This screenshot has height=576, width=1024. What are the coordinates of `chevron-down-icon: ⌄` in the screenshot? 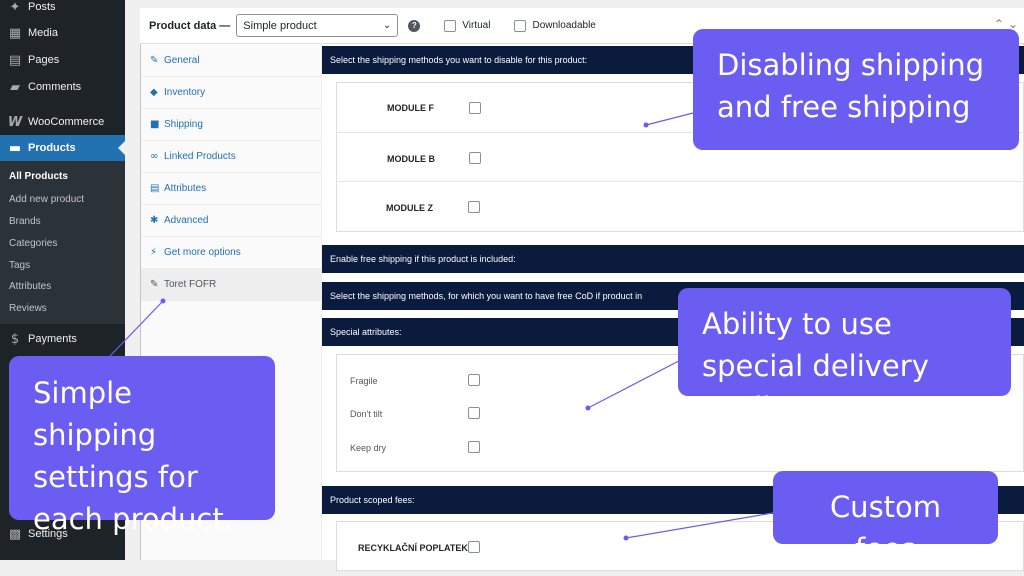 It's located at (387, 25).